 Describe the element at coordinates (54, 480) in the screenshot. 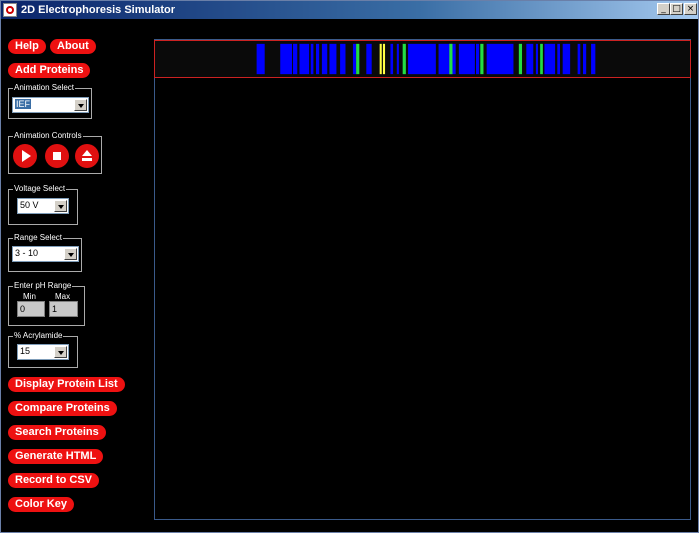

I see `record-to-csv-button: Record to CSV` at that location.